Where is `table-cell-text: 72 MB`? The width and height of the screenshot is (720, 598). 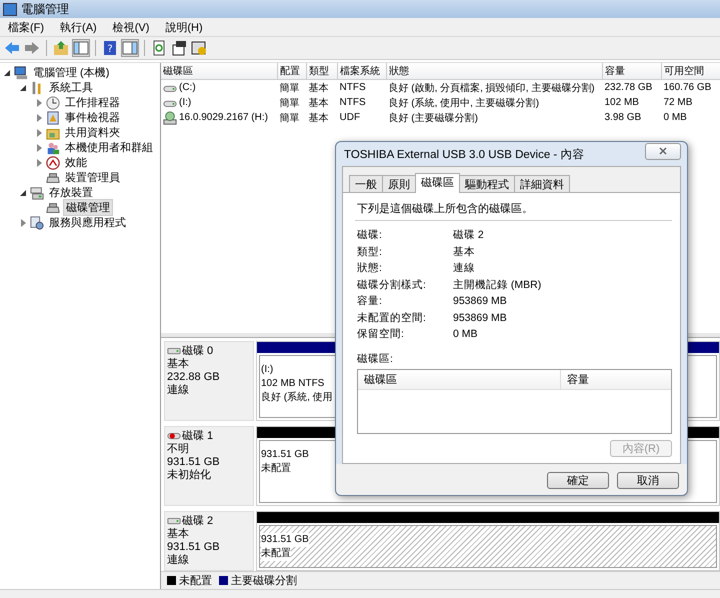
table-cell-text: 72 MB is located at coordinates (678, 103).